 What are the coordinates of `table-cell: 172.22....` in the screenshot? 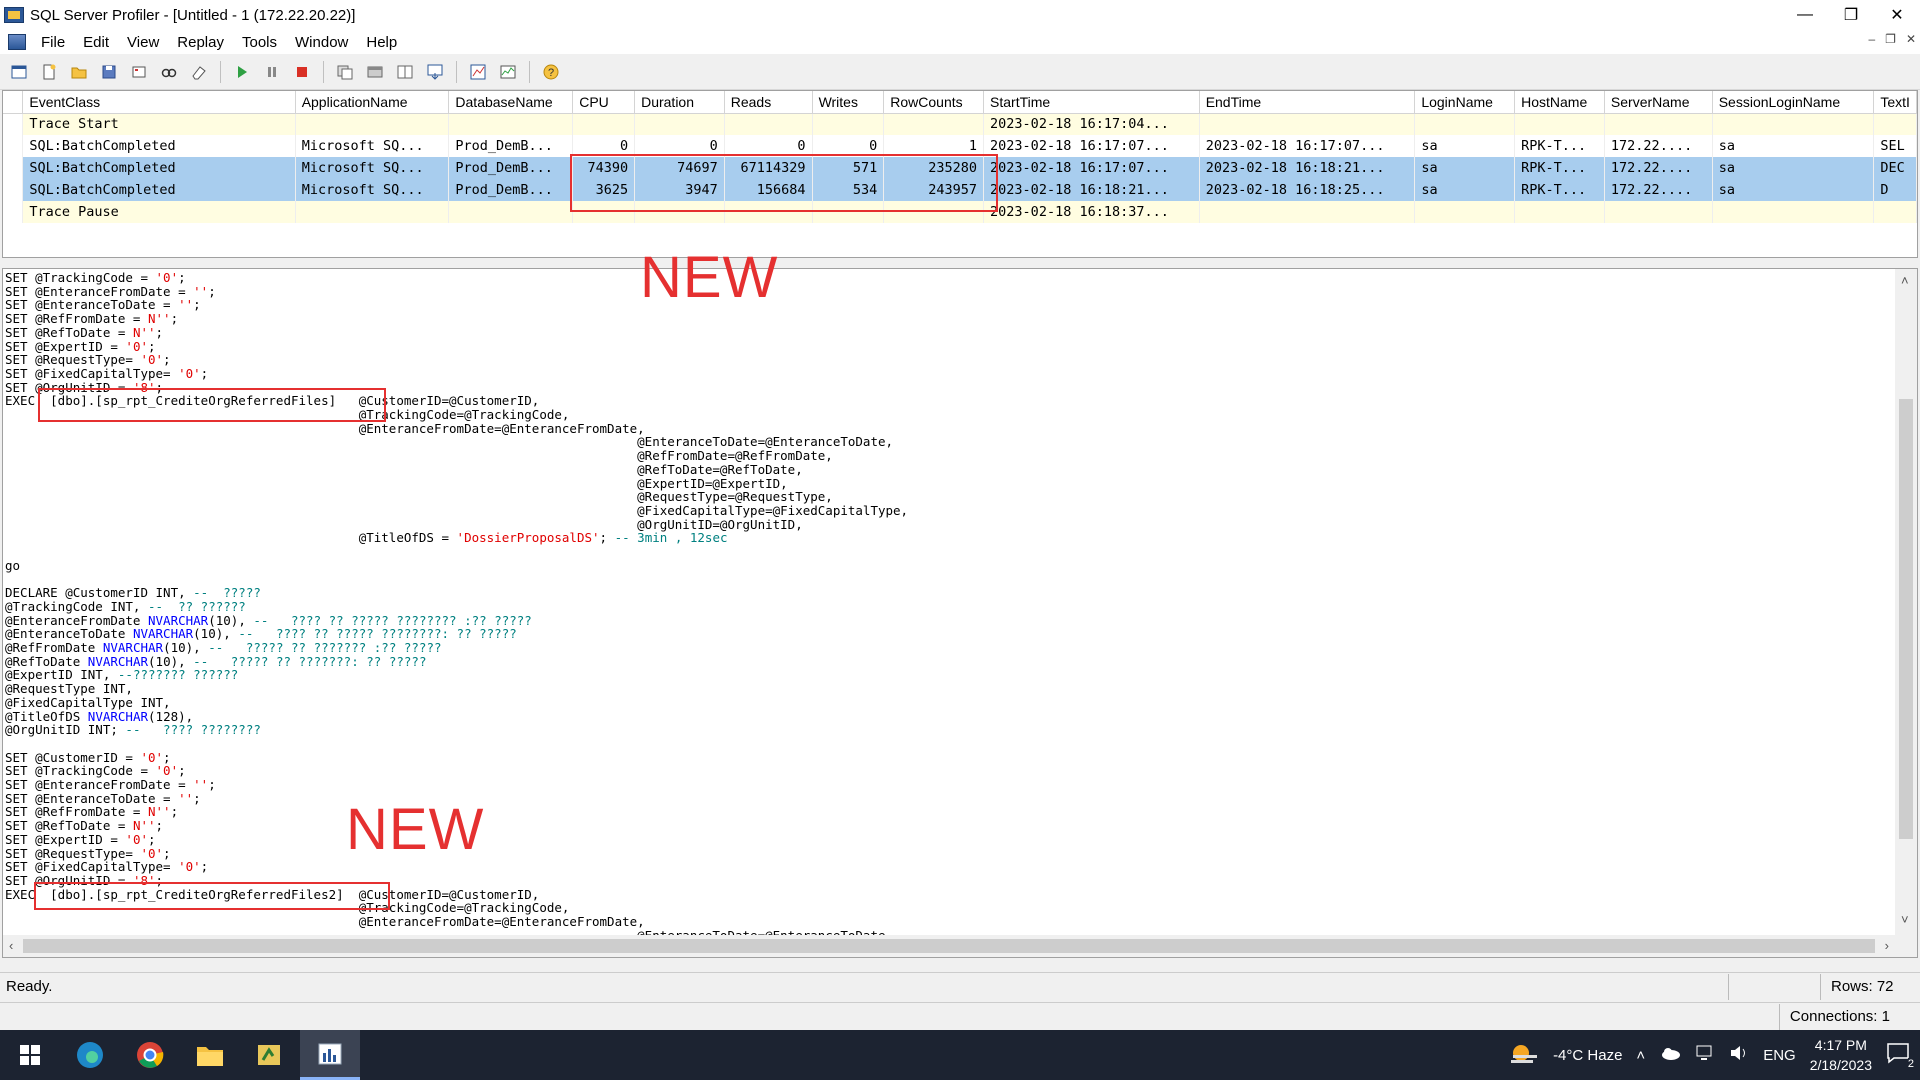 It's located at (1658, 146).